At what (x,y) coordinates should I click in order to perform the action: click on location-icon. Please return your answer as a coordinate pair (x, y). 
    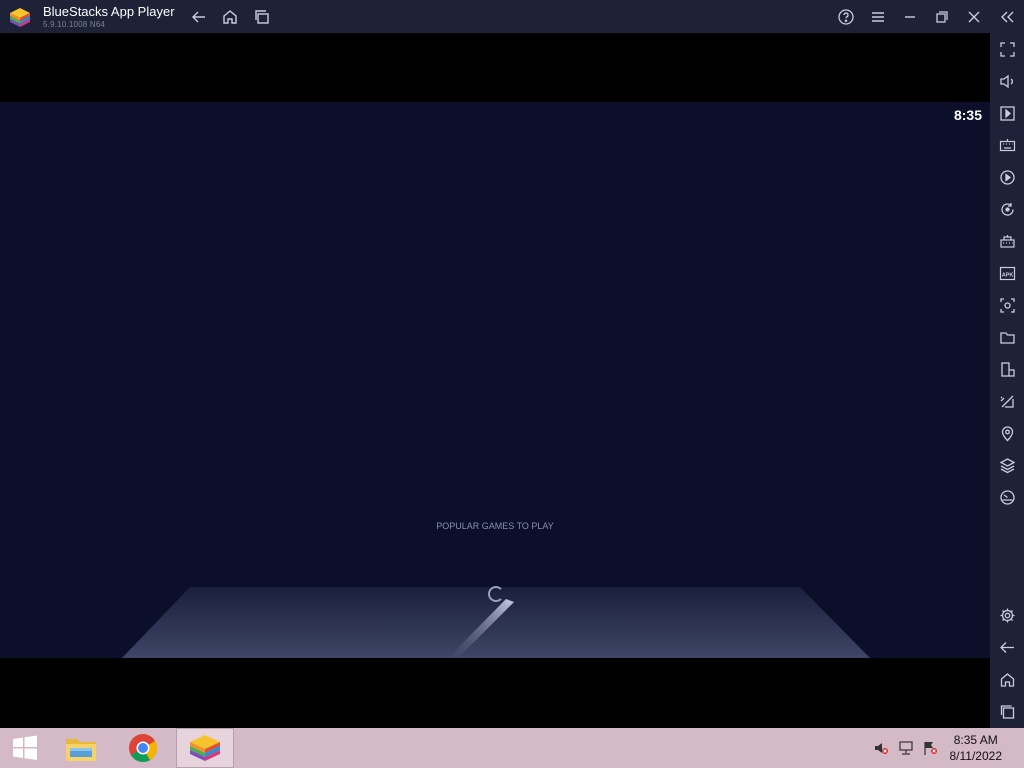
    Looking at the image, I should click on (1007, 433).